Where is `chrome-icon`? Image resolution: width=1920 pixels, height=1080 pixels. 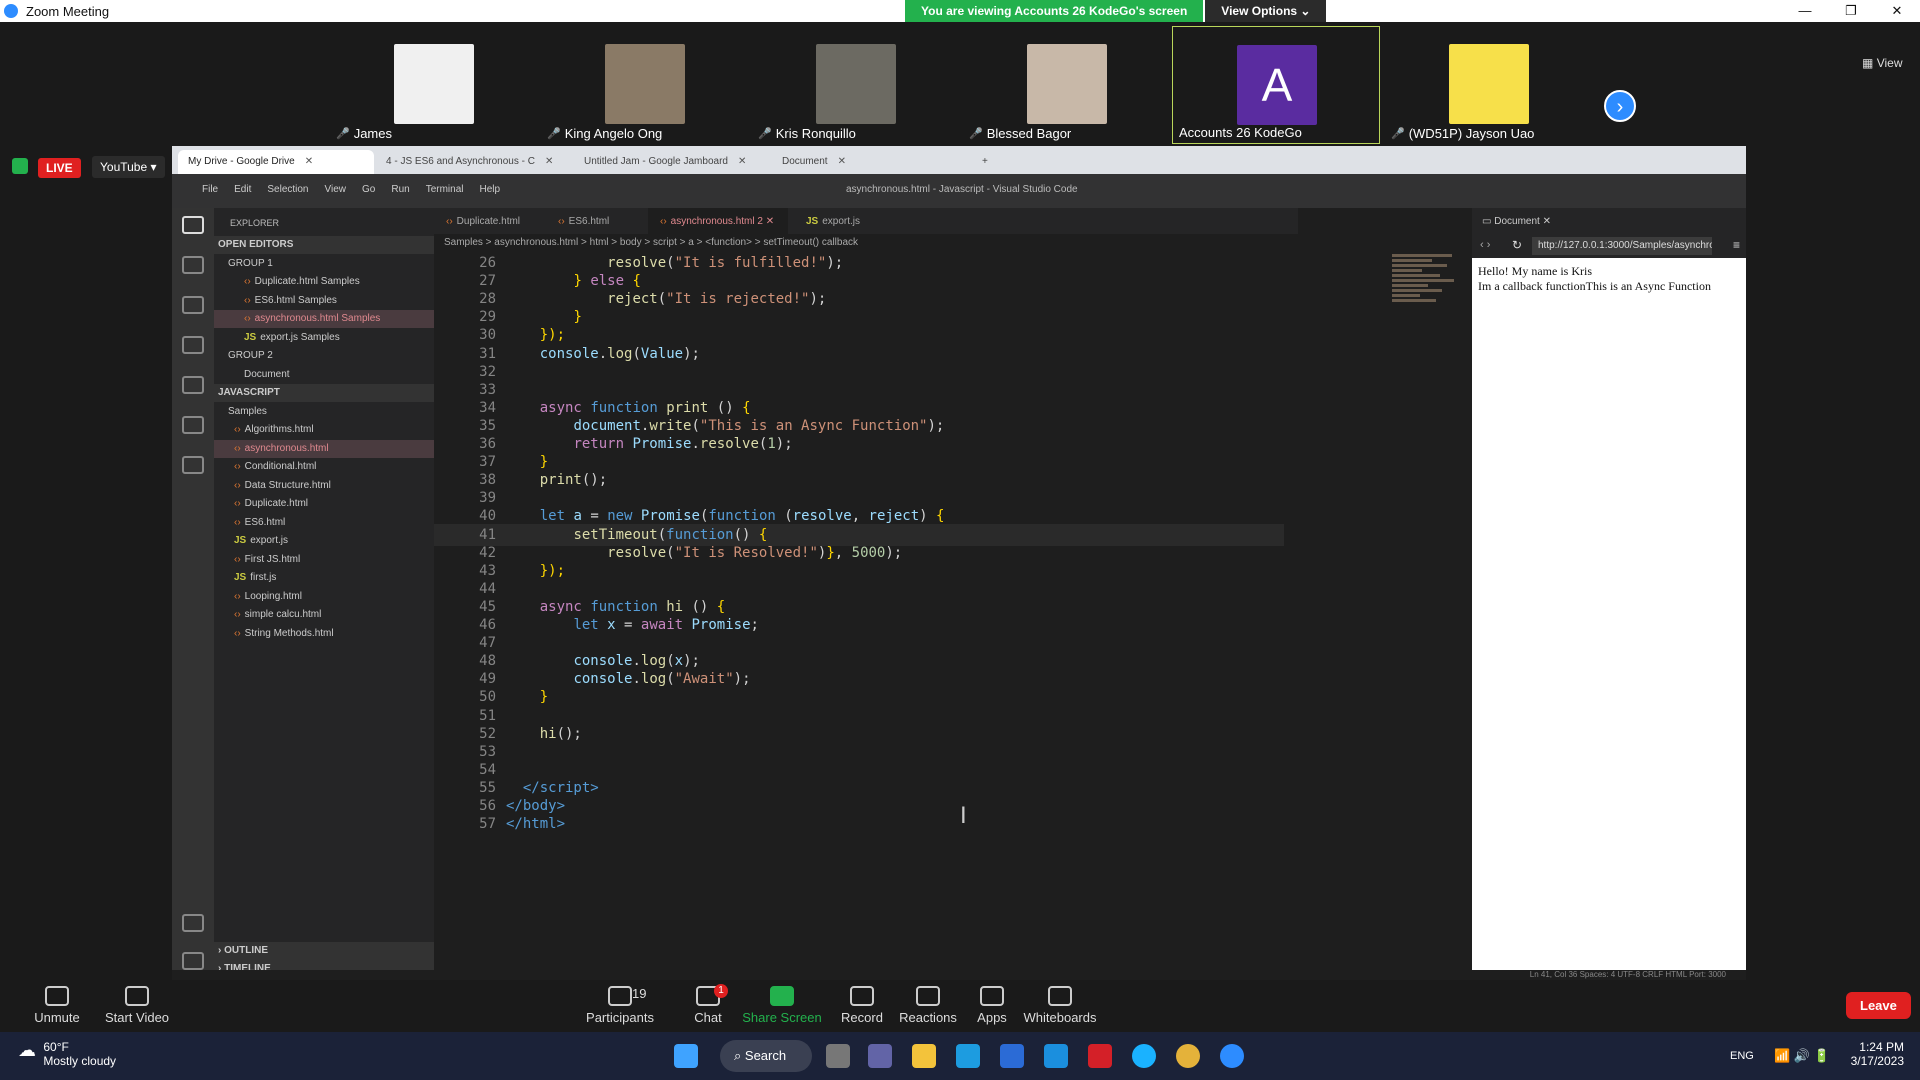 chrome-icon is located at coordinates (1188, 1056).